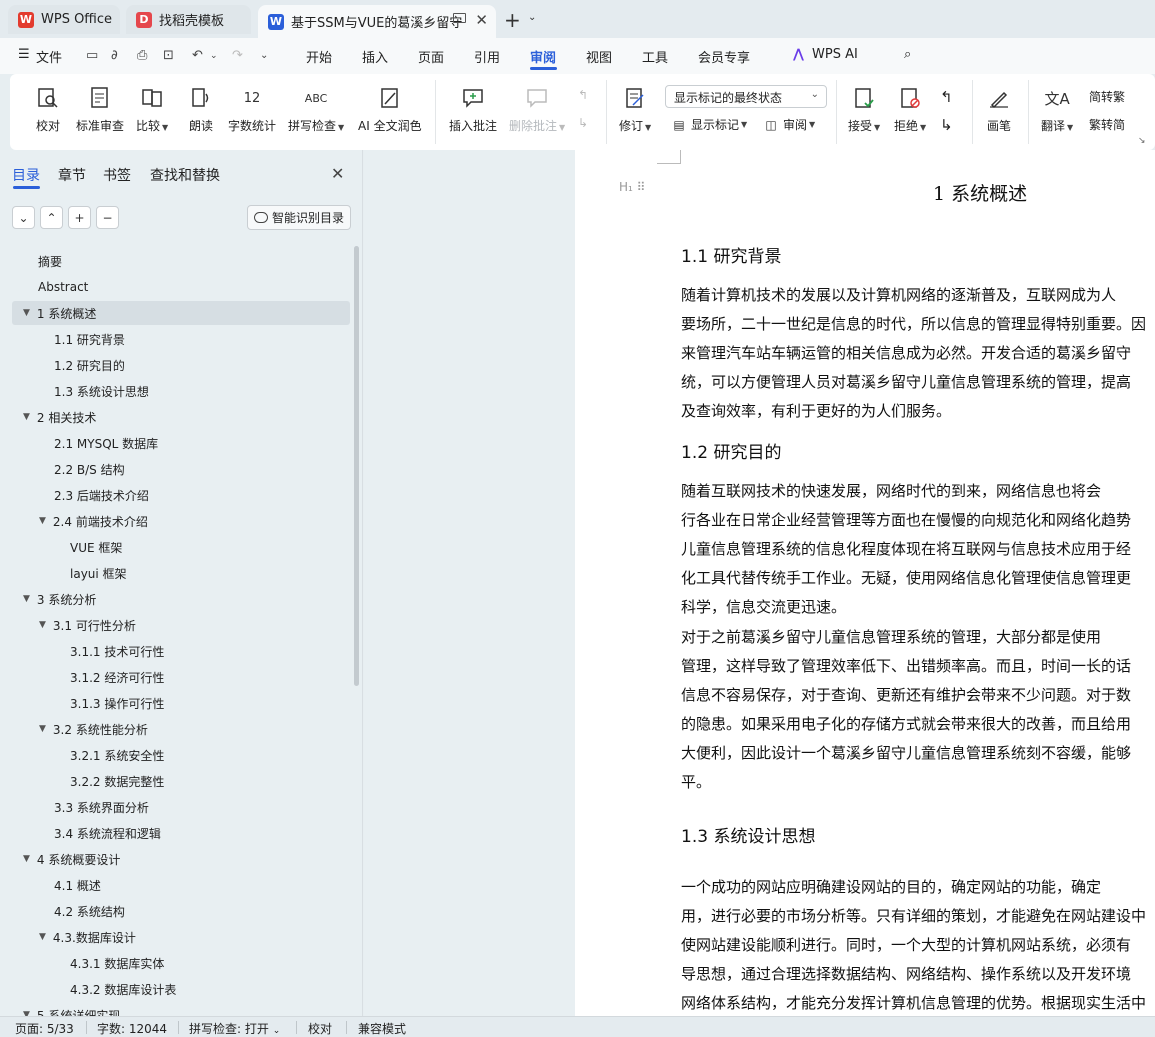 The height and width of the screenshot is (1037, 1155). Describe the element at coordinates (635, 109) in the screenshot. I see `track-changes-button: 修订 ▼` at that location.